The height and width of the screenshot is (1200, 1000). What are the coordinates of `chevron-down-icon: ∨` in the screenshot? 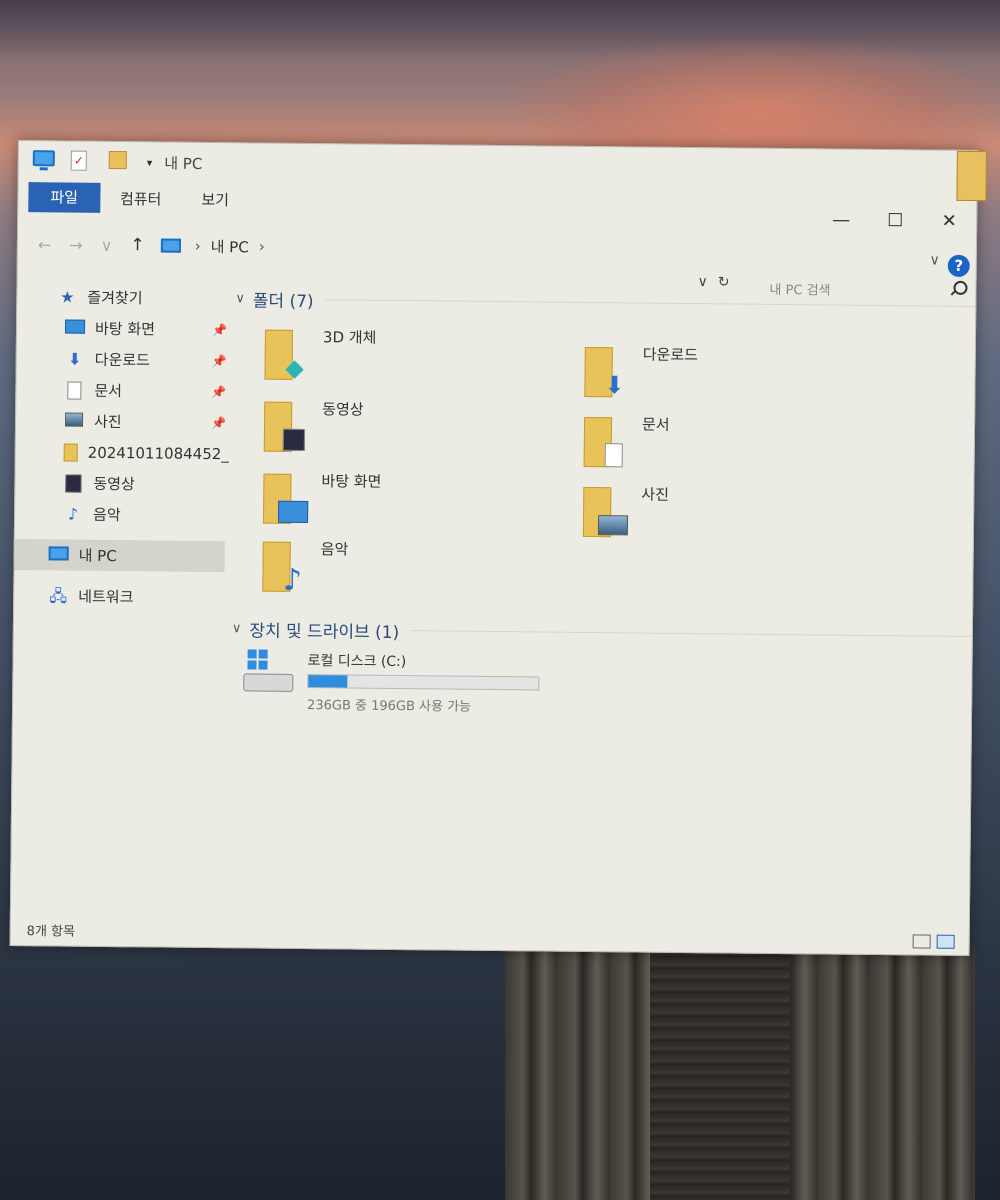 It's located at (240, 298).